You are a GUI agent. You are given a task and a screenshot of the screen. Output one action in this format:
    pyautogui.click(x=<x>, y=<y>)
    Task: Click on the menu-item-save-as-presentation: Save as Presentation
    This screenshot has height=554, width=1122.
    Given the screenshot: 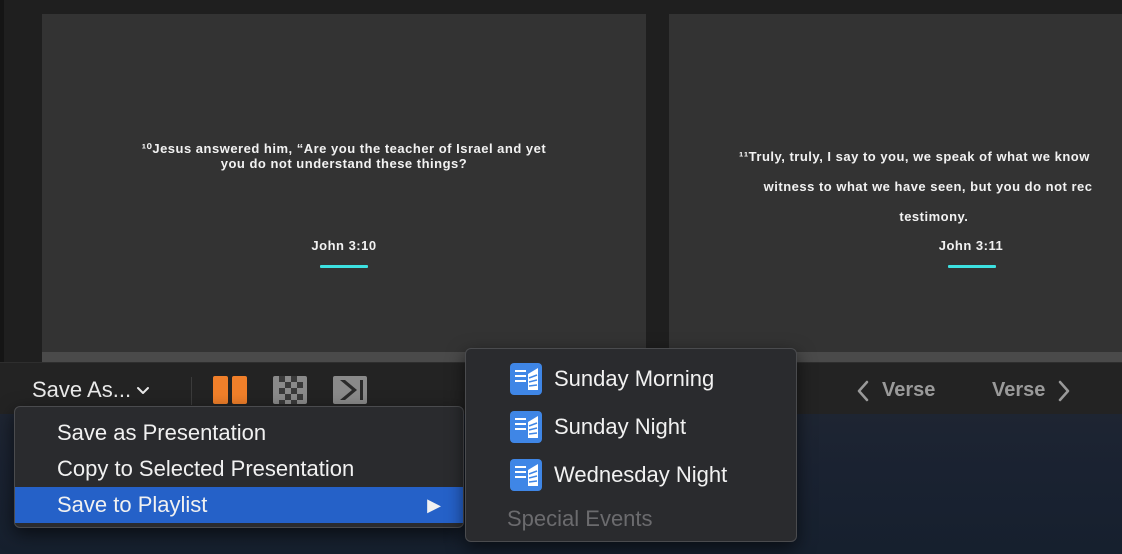 What is the action you would take?
    pyautogui.click(x=239, y=433)
    